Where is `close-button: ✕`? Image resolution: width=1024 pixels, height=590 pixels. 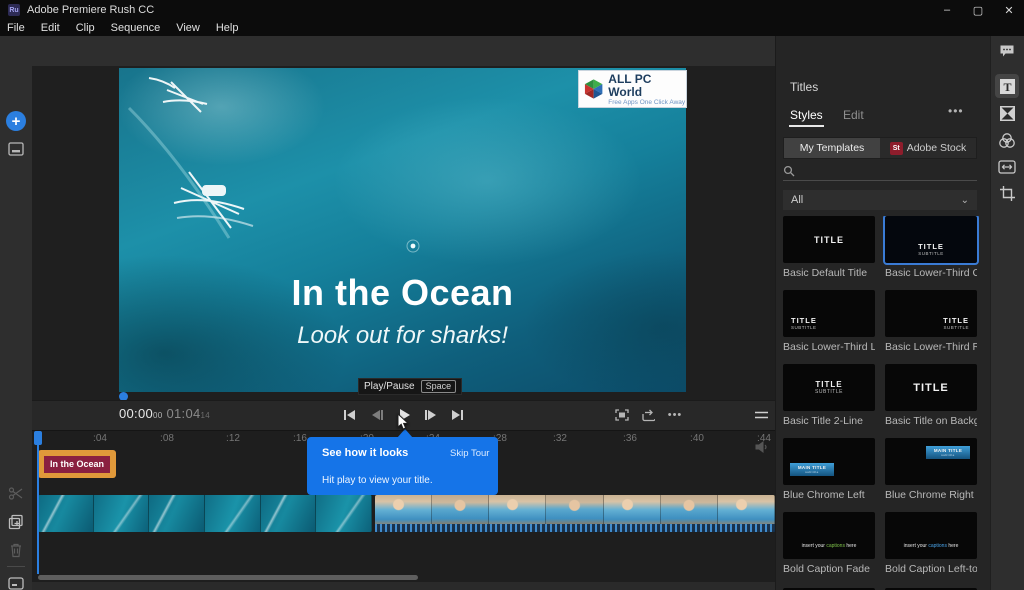 close-button: ✕ is located at coordinates (1009, 10).